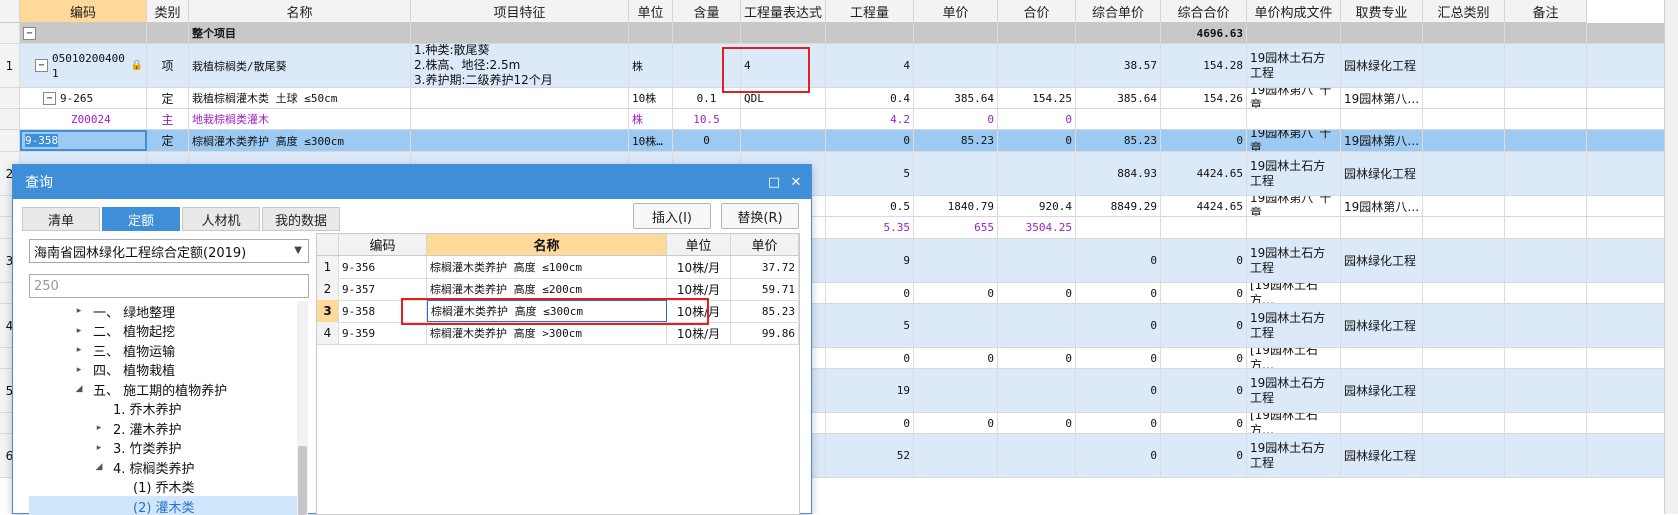  What do you see at coordinates (707, 119) in the screenshot?
I see `cell-content: 10.5` at bounding box center [707, 119].